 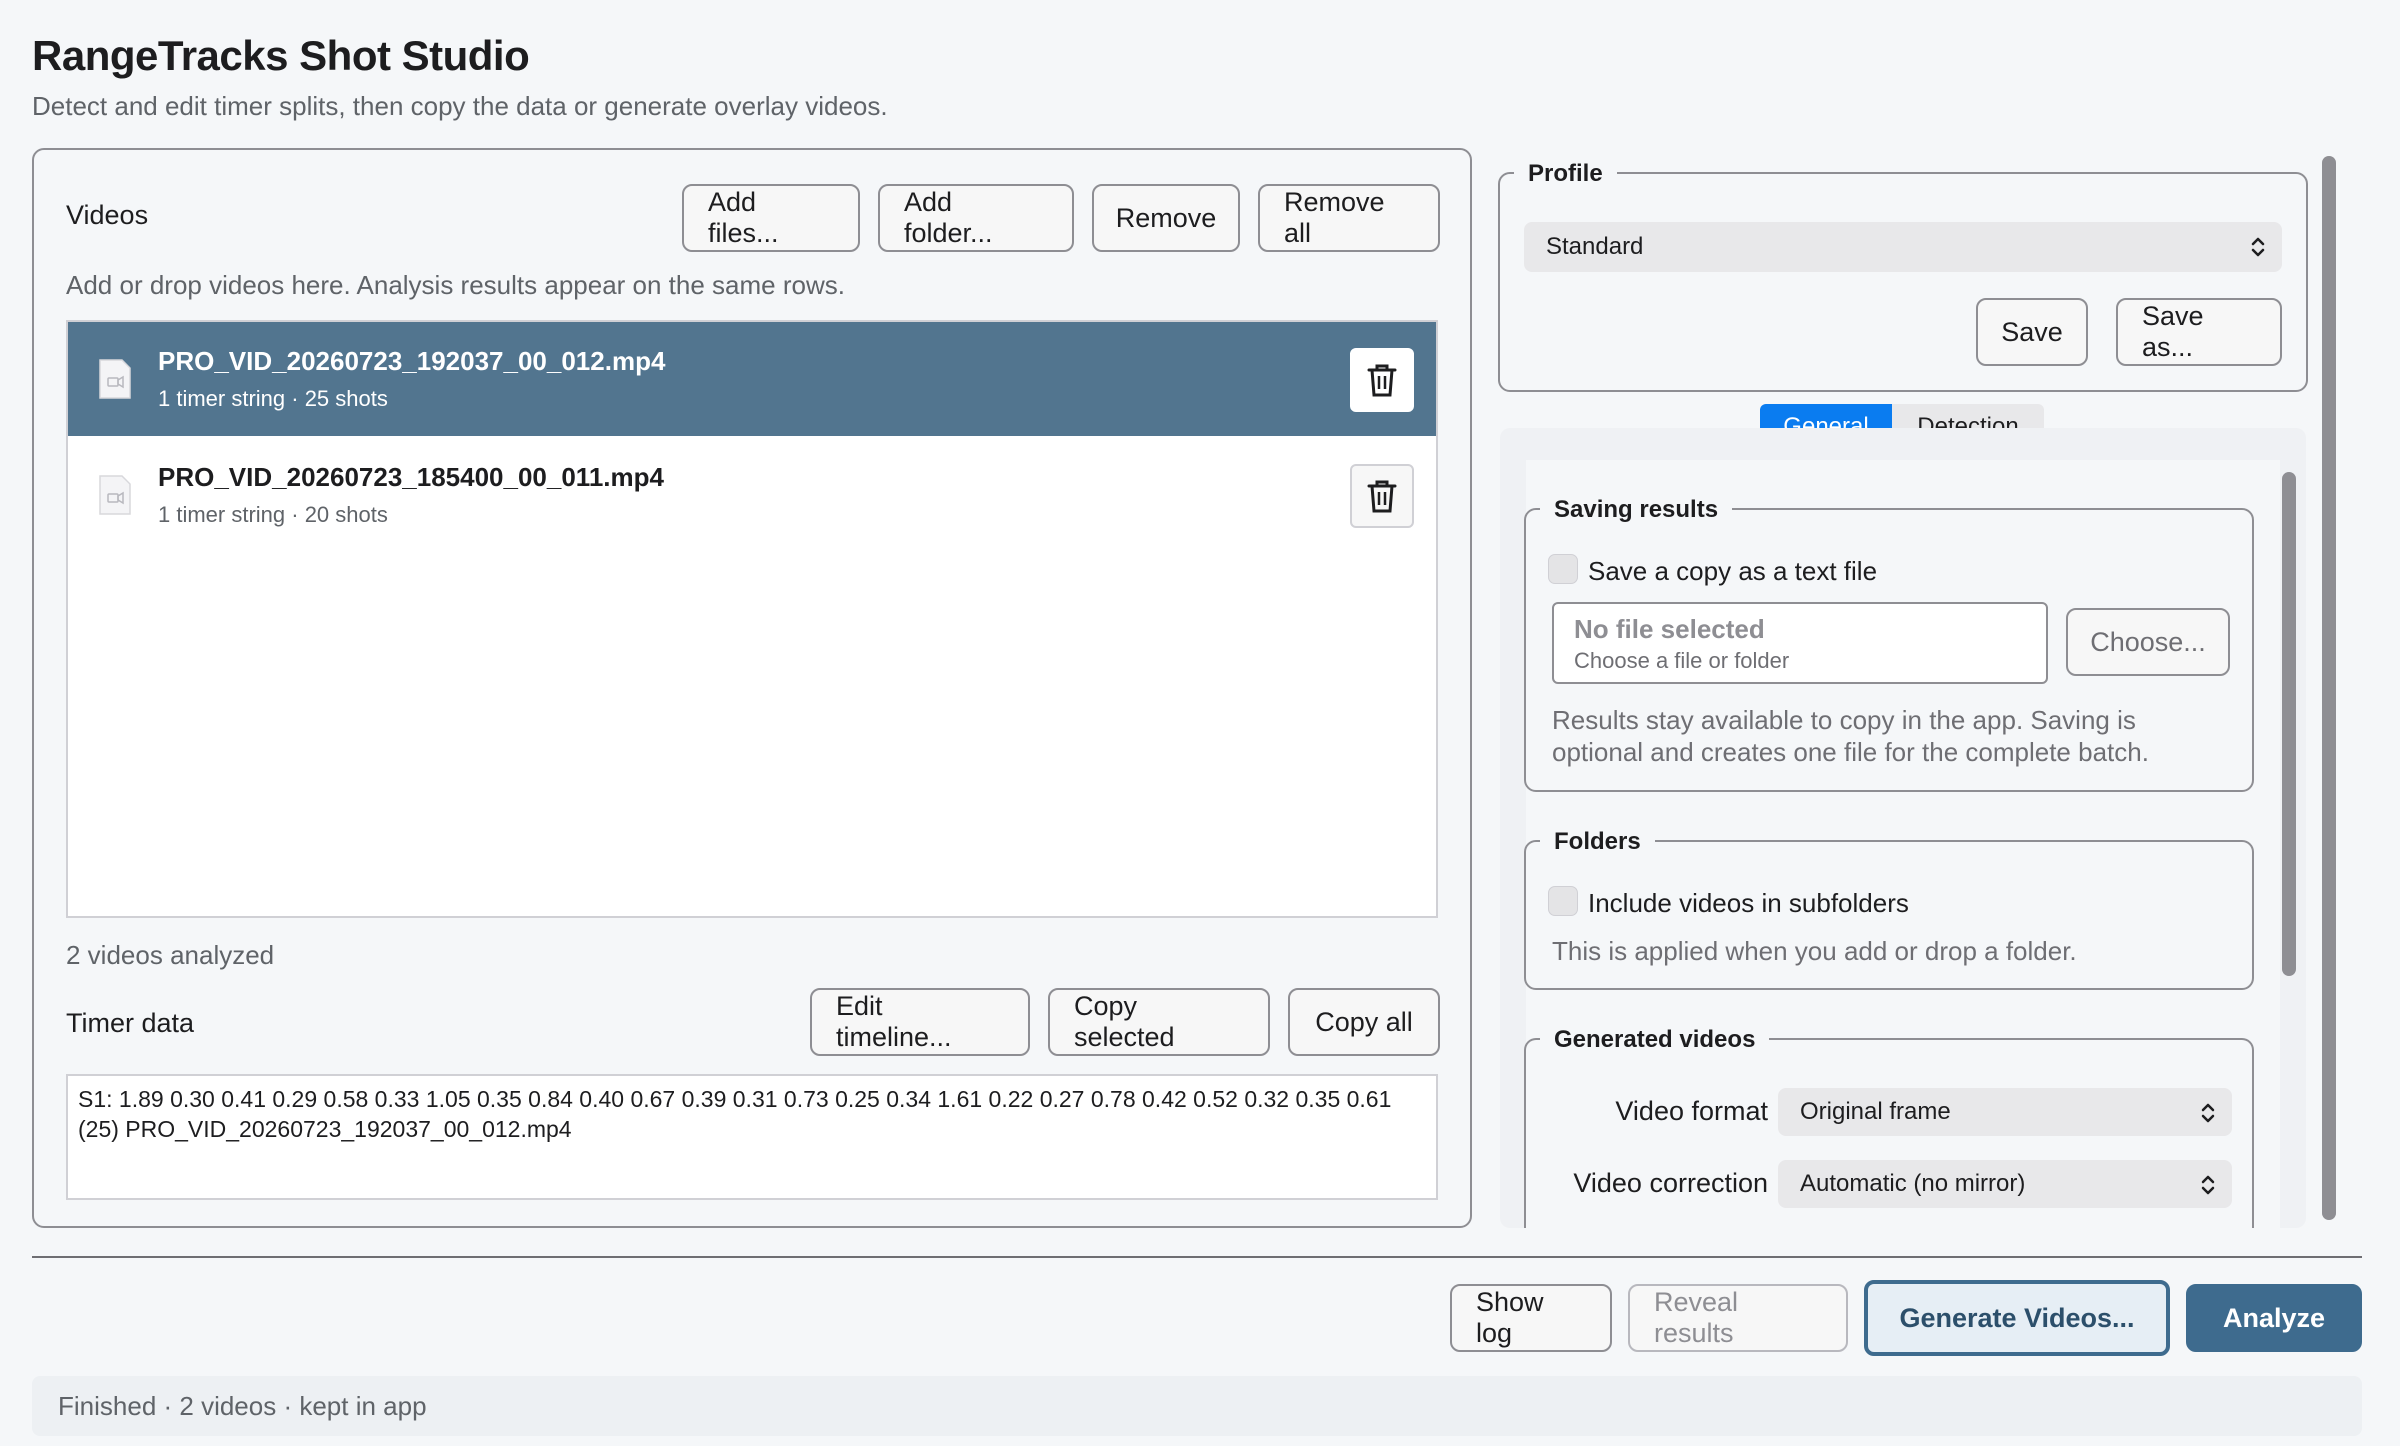 What do you see at coordinates (1655, 1040) in the screenshot?
I see `generated-videos-legend: Generated videos` at bounding box center [1655, 1040].